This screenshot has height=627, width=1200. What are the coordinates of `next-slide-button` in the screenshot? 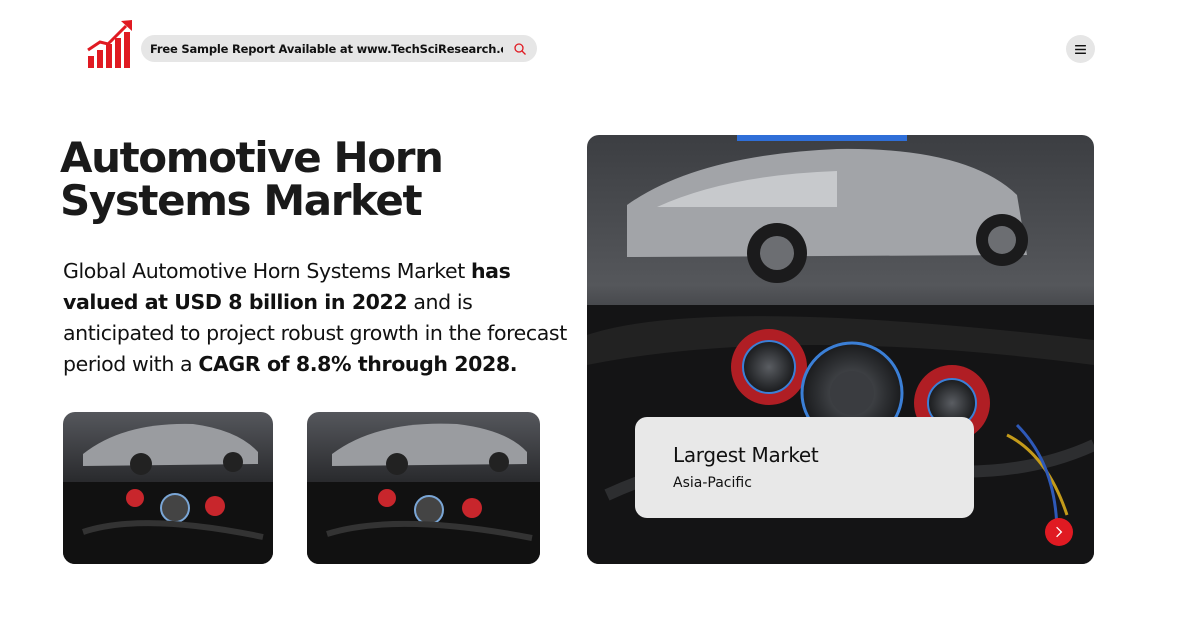 It's located at (1059, 532).